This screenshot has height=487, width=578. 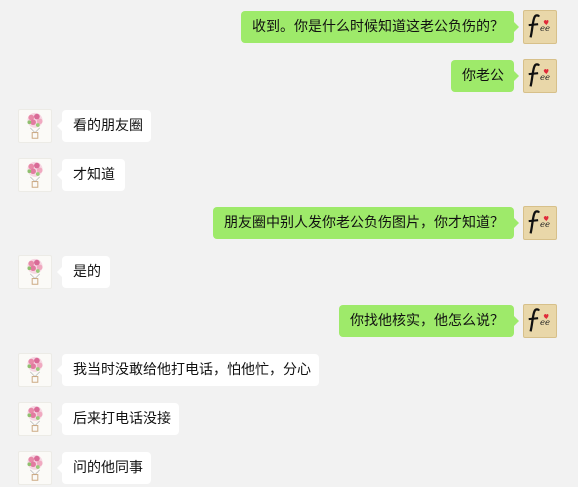 What do you see at coordinates (118, 419) in the screenshot?
I see `message-bubble-other: 后来打电话没接` at bounding box center [118, 419].